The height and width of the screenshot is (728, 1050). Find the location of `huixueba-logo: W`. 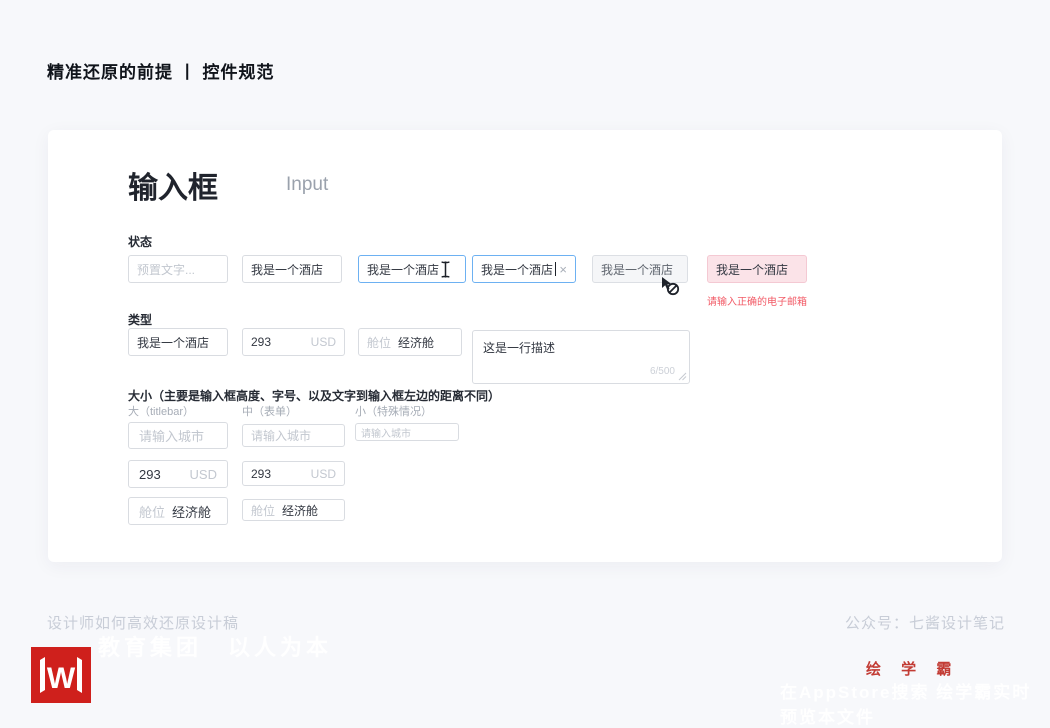

huixueba-logo: W is located at coordinates (61, 675).